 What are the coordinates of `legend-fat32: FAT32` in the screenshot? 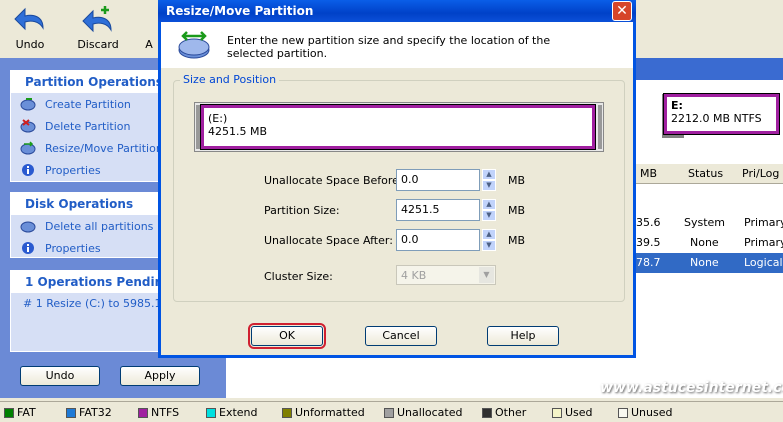 It's located at (89, 412).